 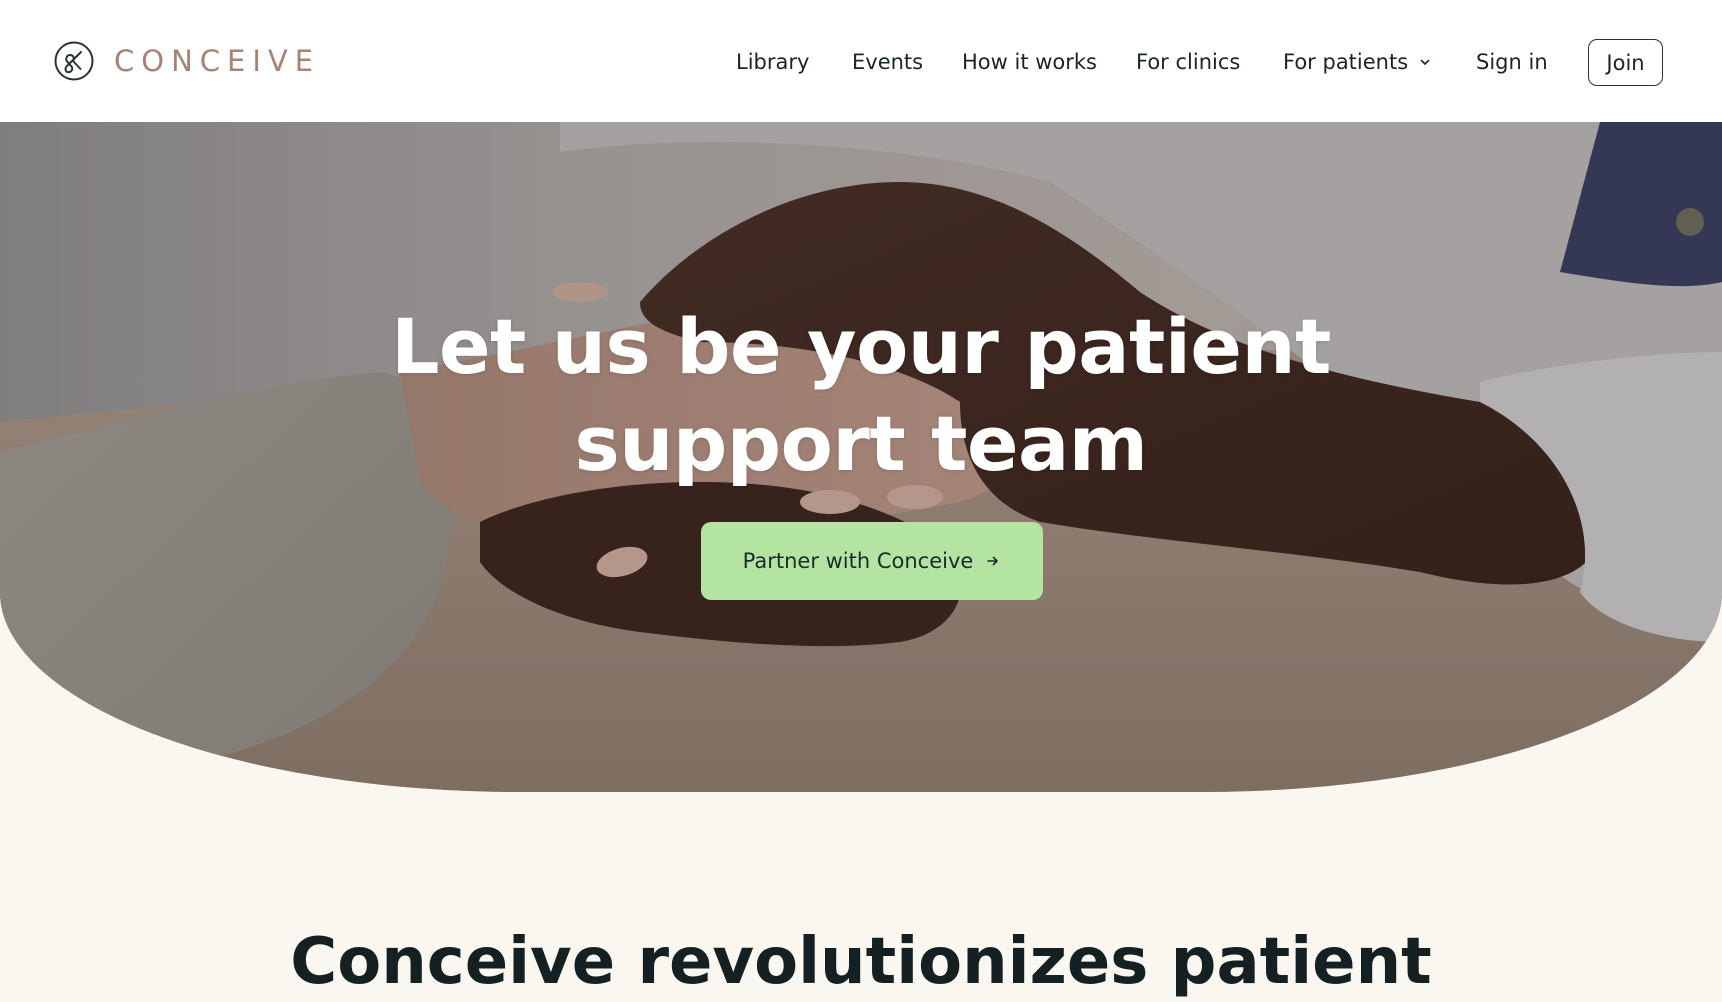 I want to click on partner-with-conceive-button: Partner with Conceive, so click(x=872, y=561).